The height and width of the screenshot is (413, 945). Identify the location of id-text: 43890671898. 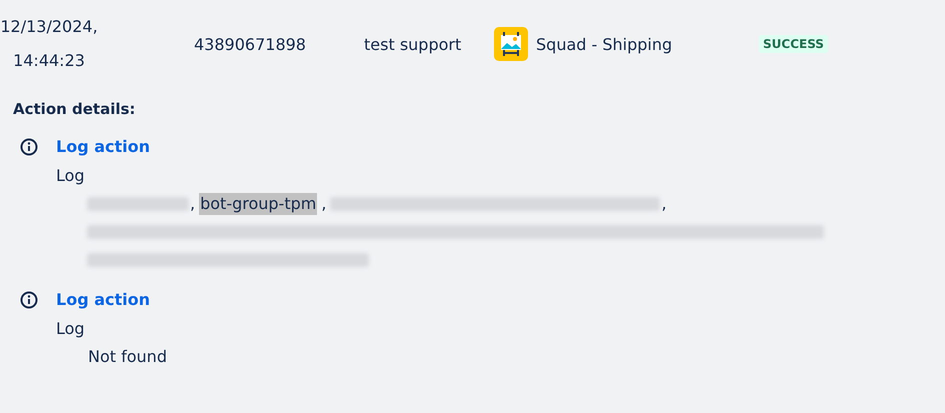
(250, 44).